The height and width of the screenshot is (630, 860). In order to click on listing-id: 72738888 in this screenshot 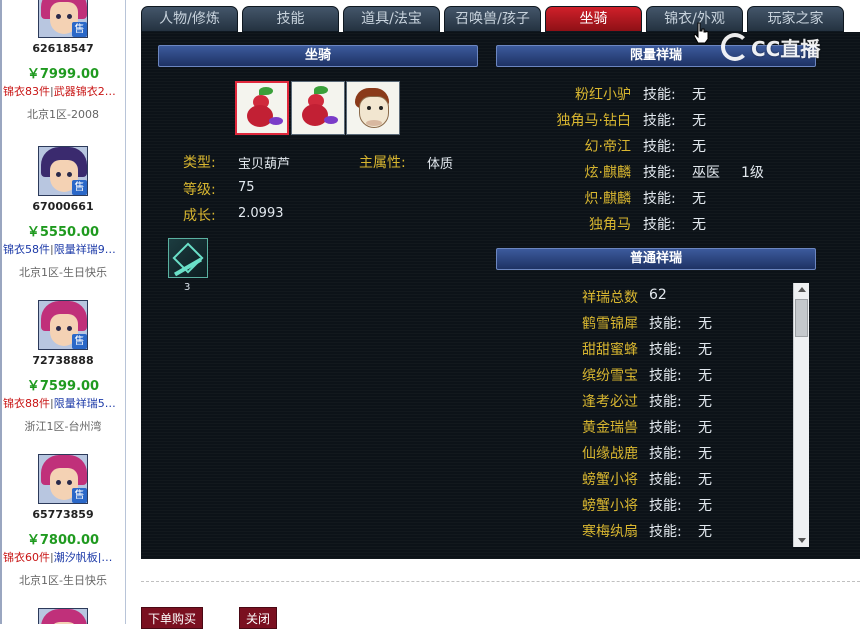, I will do `click(63, 360)`.